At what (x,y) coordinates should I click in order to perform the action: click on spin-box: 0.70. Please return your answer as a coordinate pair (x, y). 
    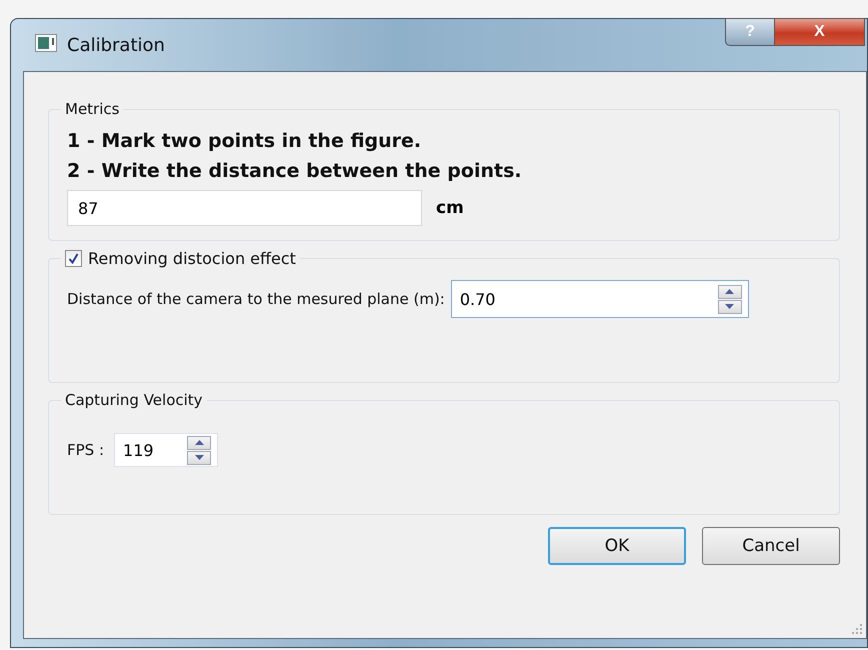
    Looking at the image, I should click on (599, 299).